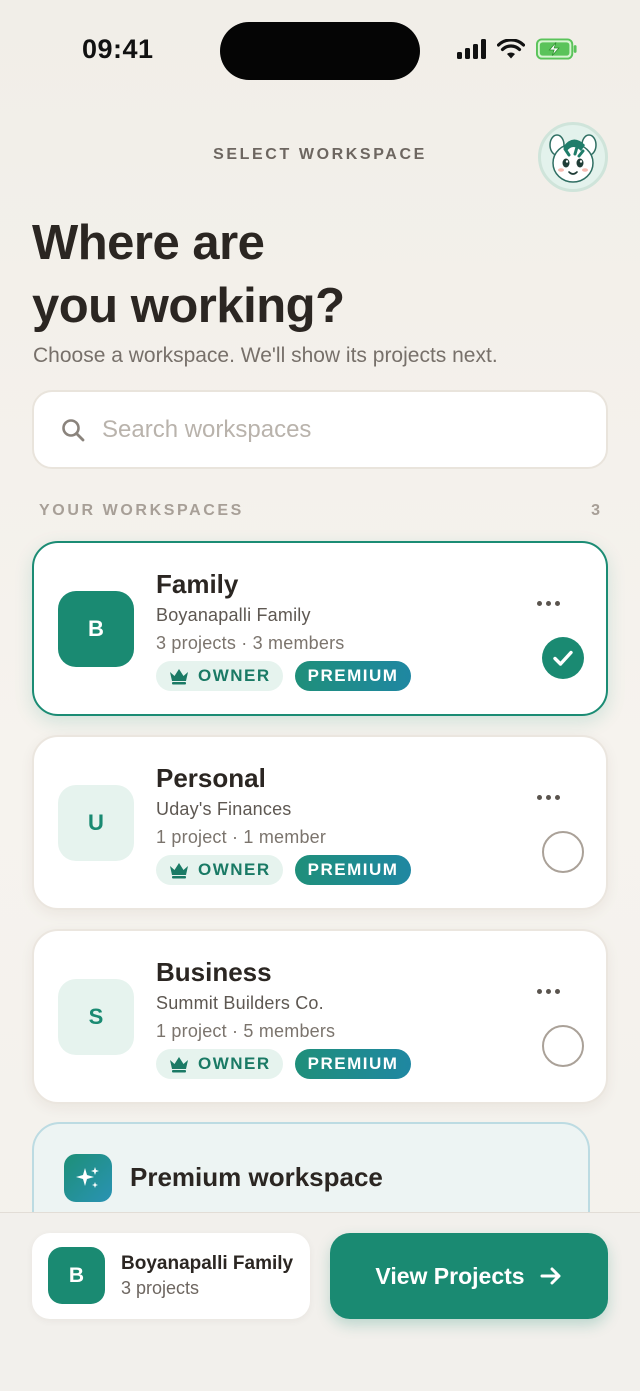  Describe the element at coordinates (118, 49) in the screenshot. I see `status-time: 09:41` at that location.